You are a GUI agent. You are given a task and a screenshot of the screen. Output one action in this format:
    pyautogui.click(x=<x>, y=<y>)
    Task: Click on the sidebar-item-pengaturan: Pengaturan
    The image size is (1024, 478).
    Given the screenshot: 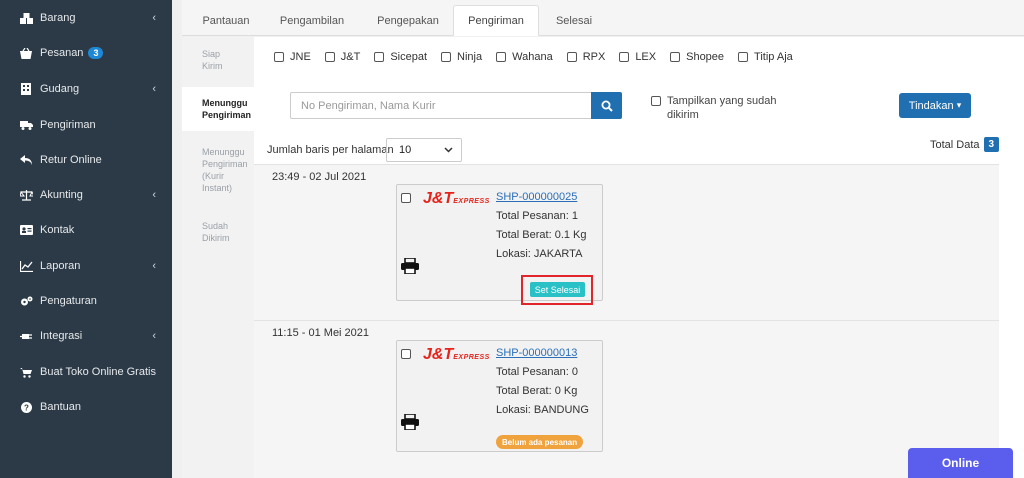 What is the action you would take?
    pyautogui.click(x=86, y=301)
    